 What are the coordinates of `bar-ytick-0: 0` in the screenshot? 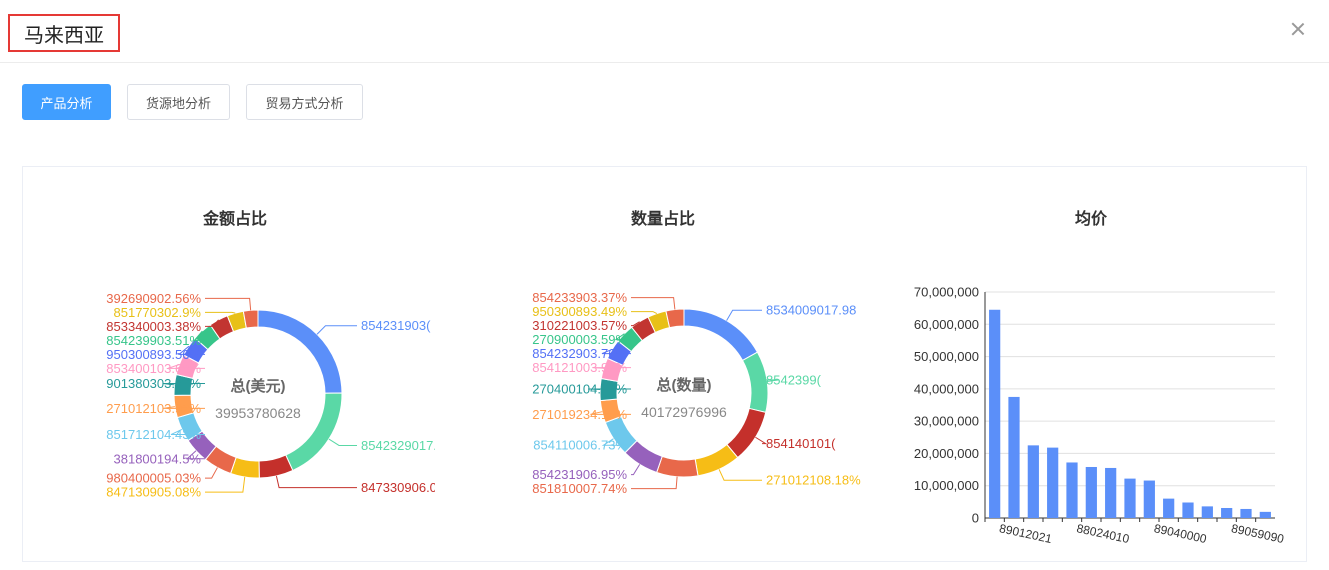 It's located at (975, 518).